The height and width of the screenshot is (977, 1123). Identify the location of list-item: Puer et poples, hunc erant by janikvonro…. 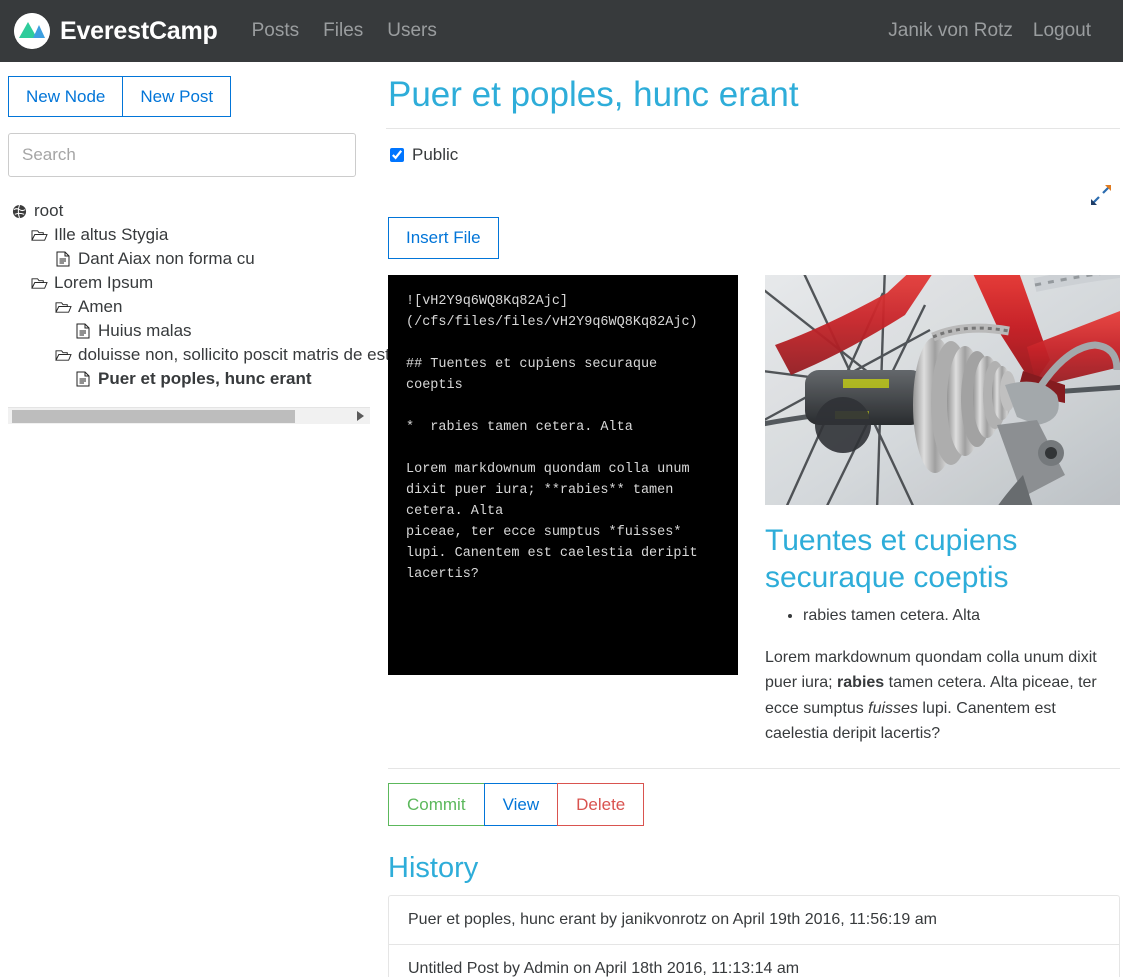
(754, 921).